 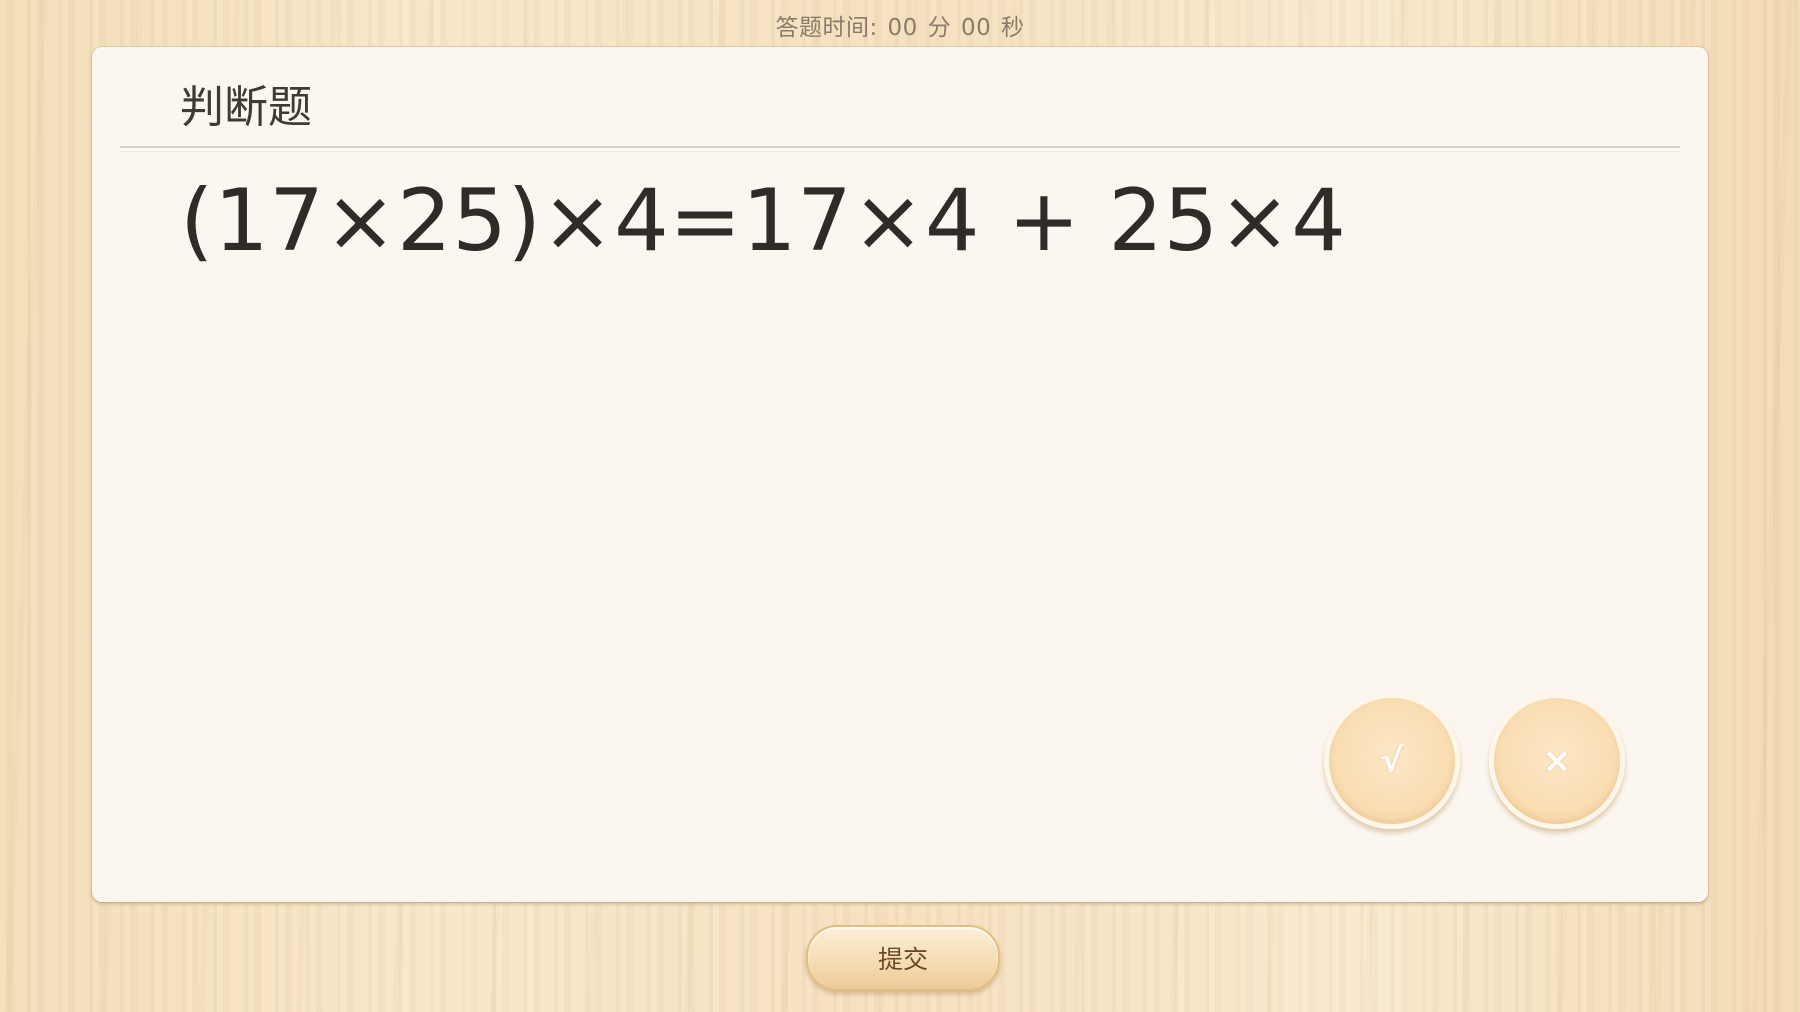 What do you see at coordinates (246, 107) in the screenshot?
I see `question-type-title: 判断题` at bounding box center [246, 107].